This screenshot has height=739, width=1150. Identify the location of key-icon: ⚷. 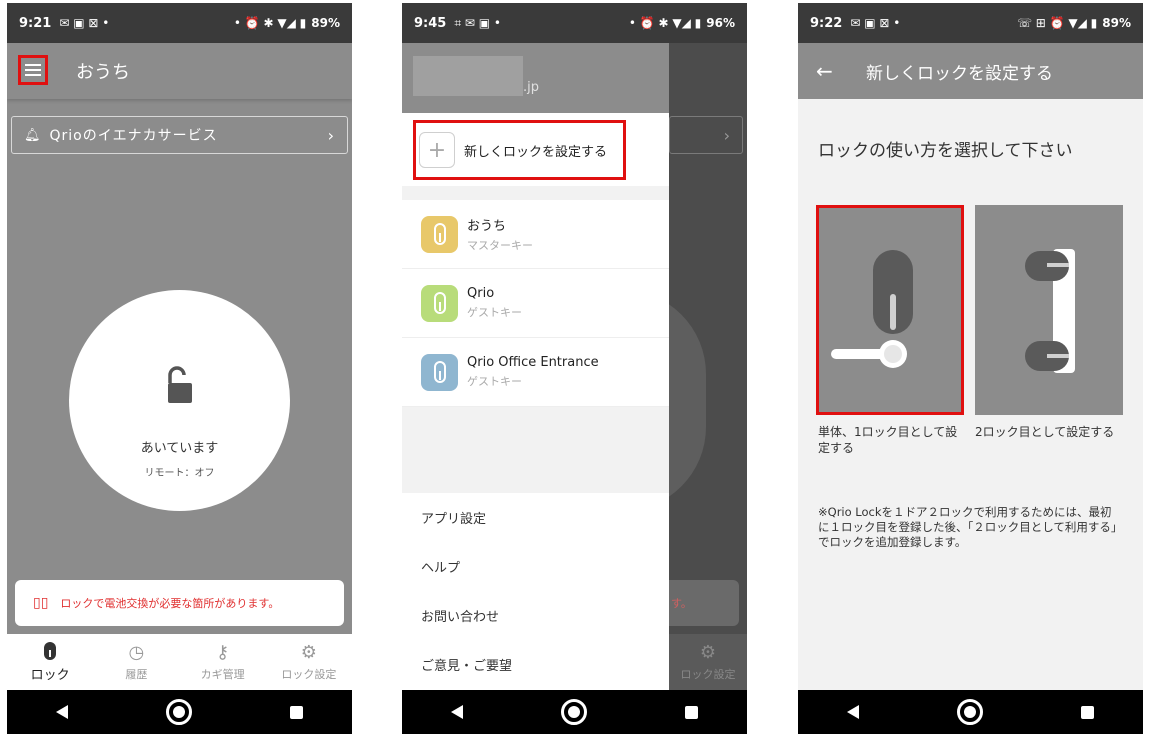
(223, 652).